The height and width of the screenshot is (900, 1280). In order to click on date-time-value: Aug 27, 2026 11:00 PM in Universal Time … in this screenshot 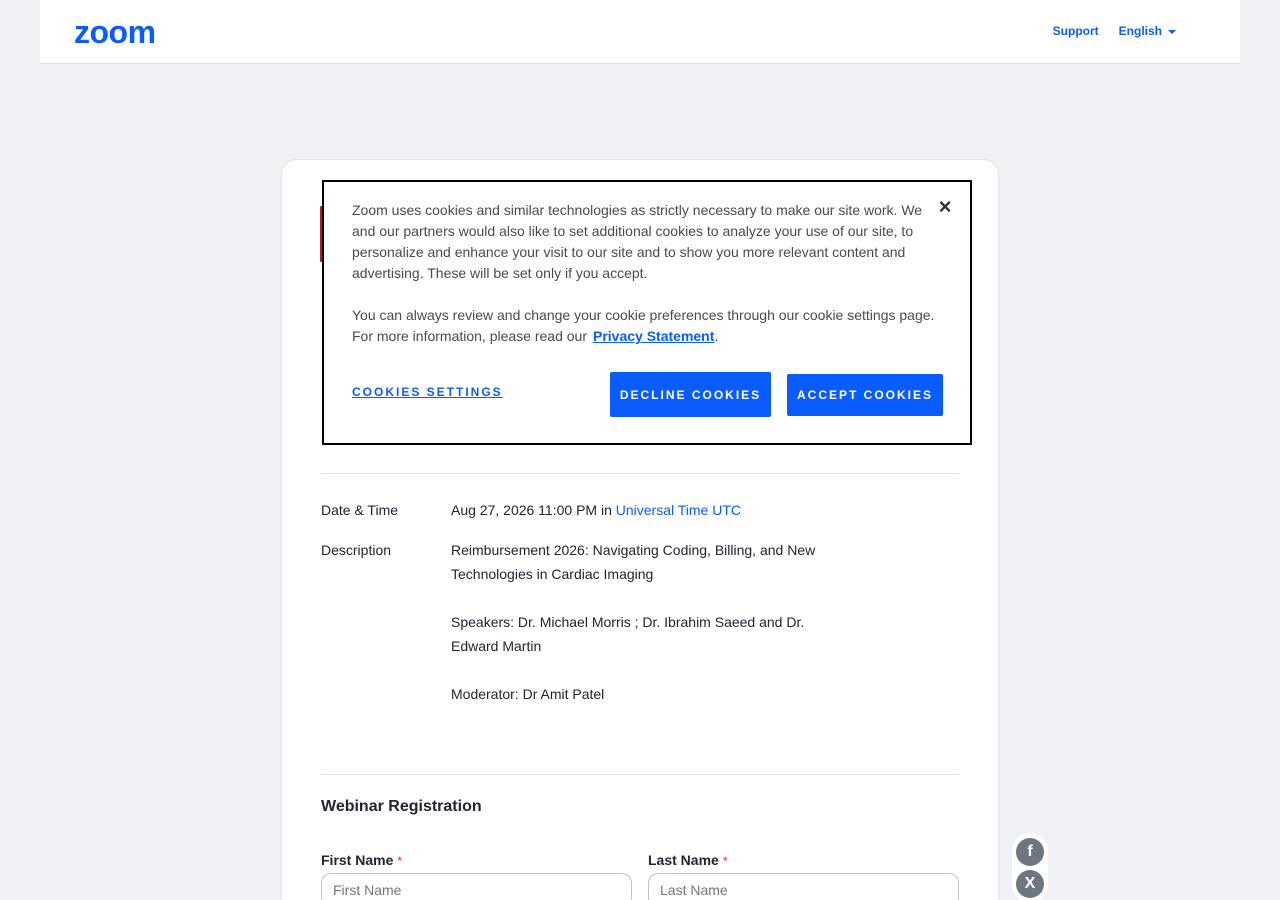, I will do `click(596, 510)`.